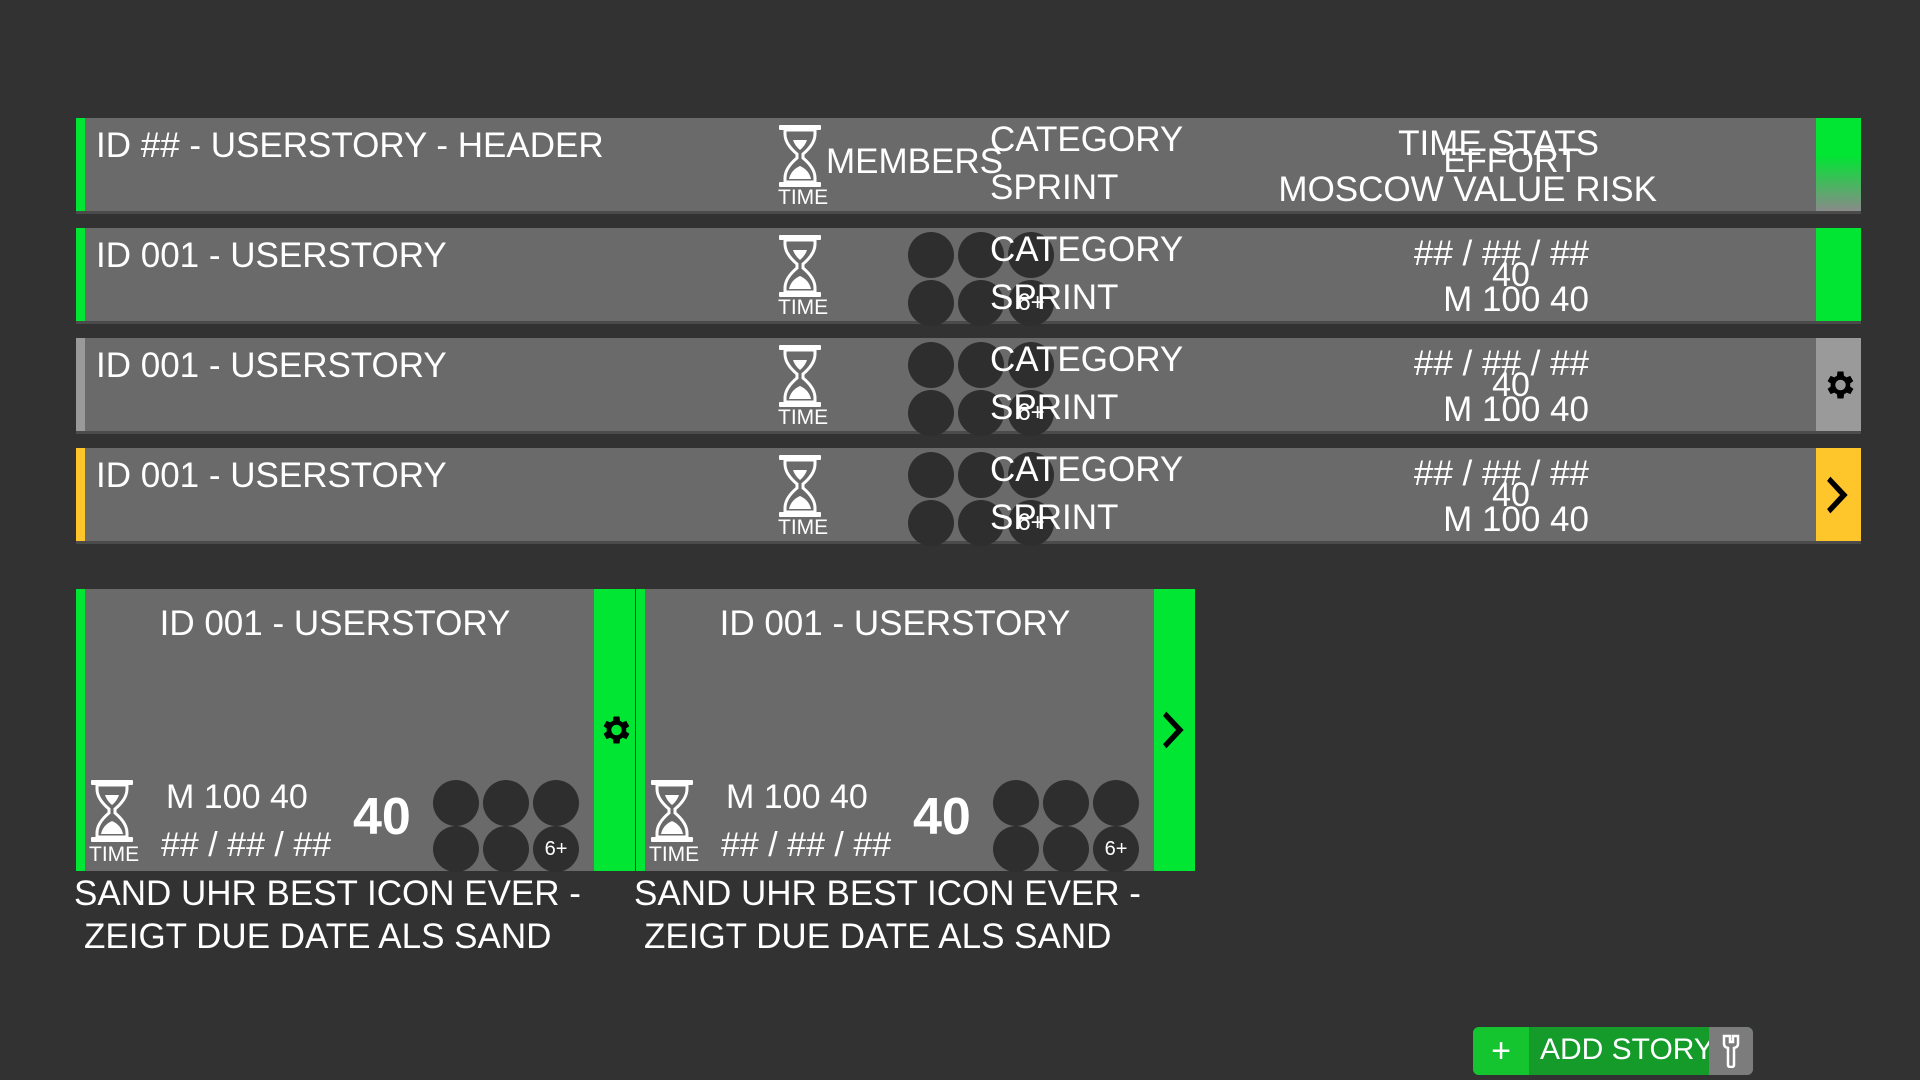 This screenshot has width=1920, height=1080. What do you see at coordinates (1838, 164) in the screenshot?
I see `header-status-block` at bounding box center [1838, 164].